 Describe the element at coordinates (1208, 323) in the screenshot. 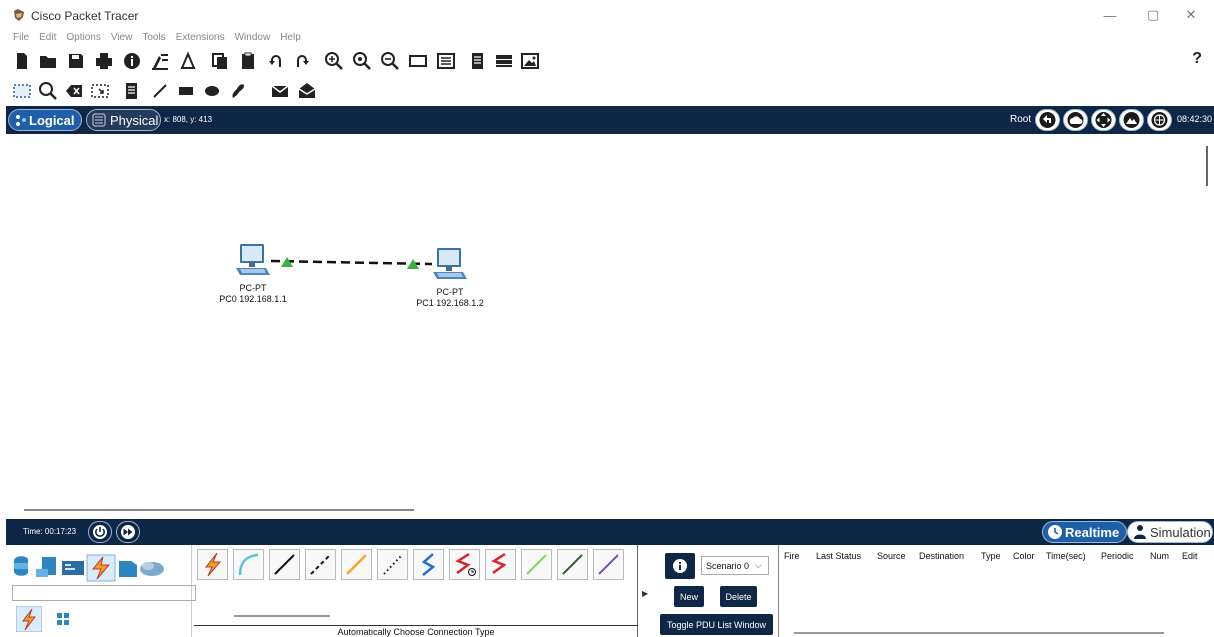

I see `vertical-scrollbar` at that location.